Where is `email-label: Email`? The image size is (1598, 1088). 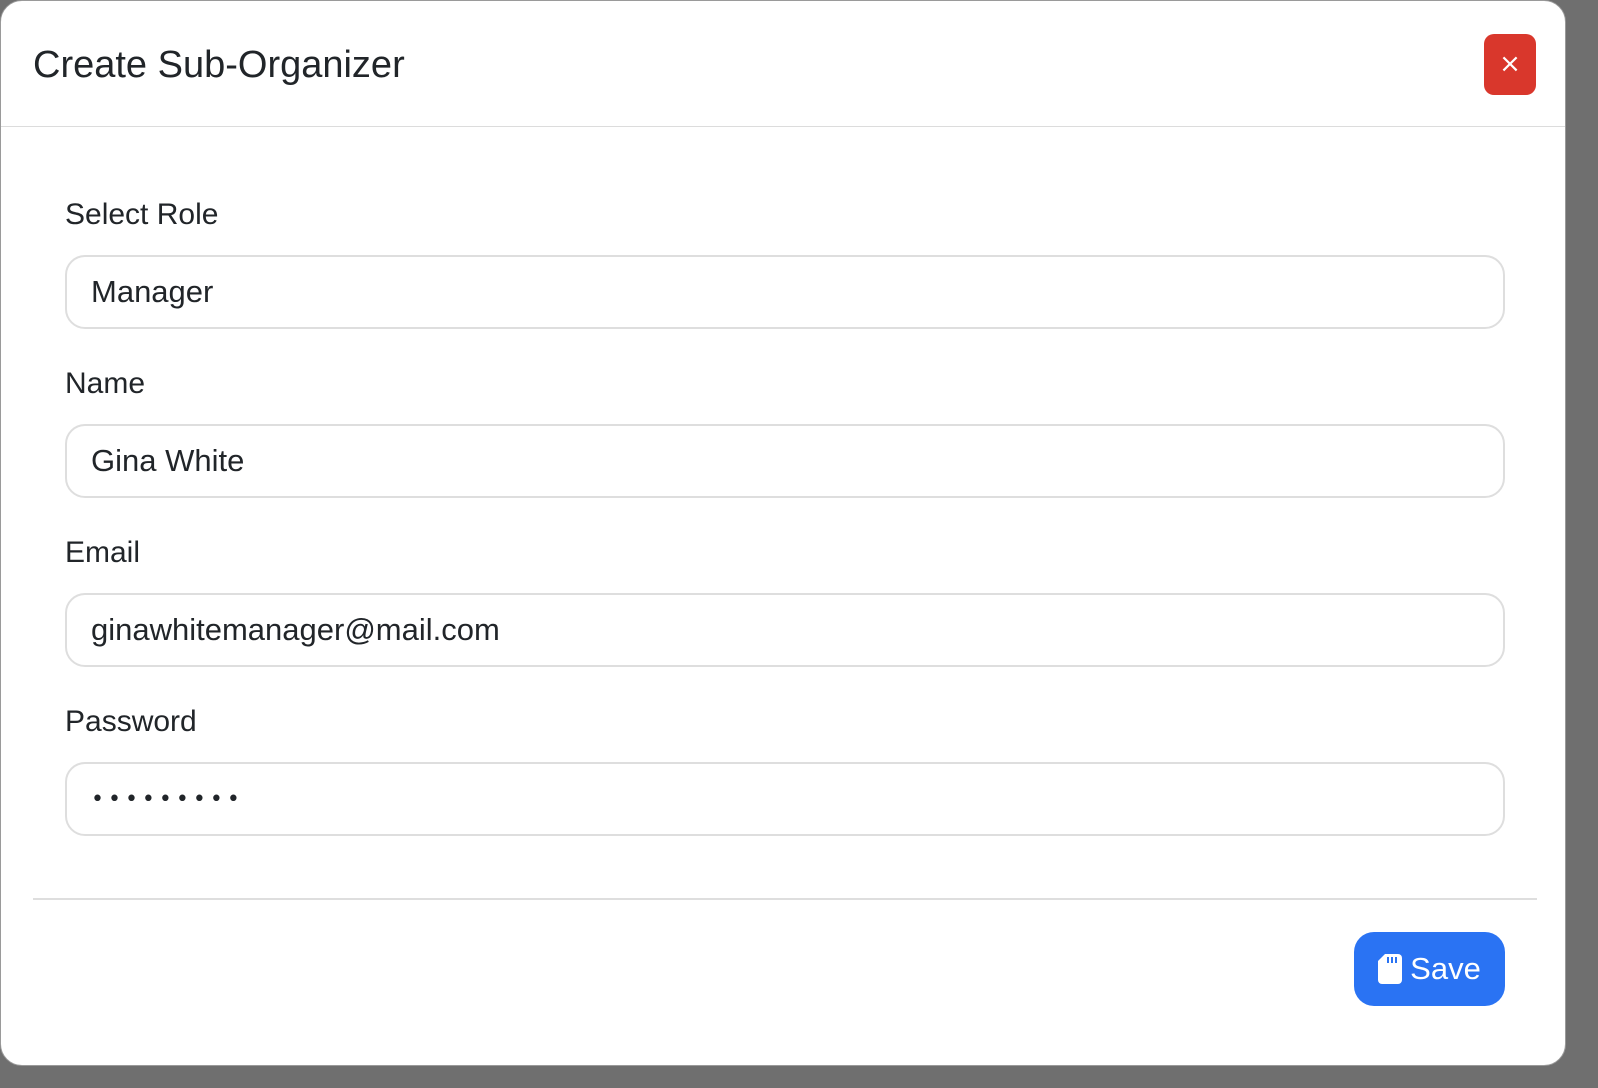
email-label: Email is located at coordinates (103, 552).